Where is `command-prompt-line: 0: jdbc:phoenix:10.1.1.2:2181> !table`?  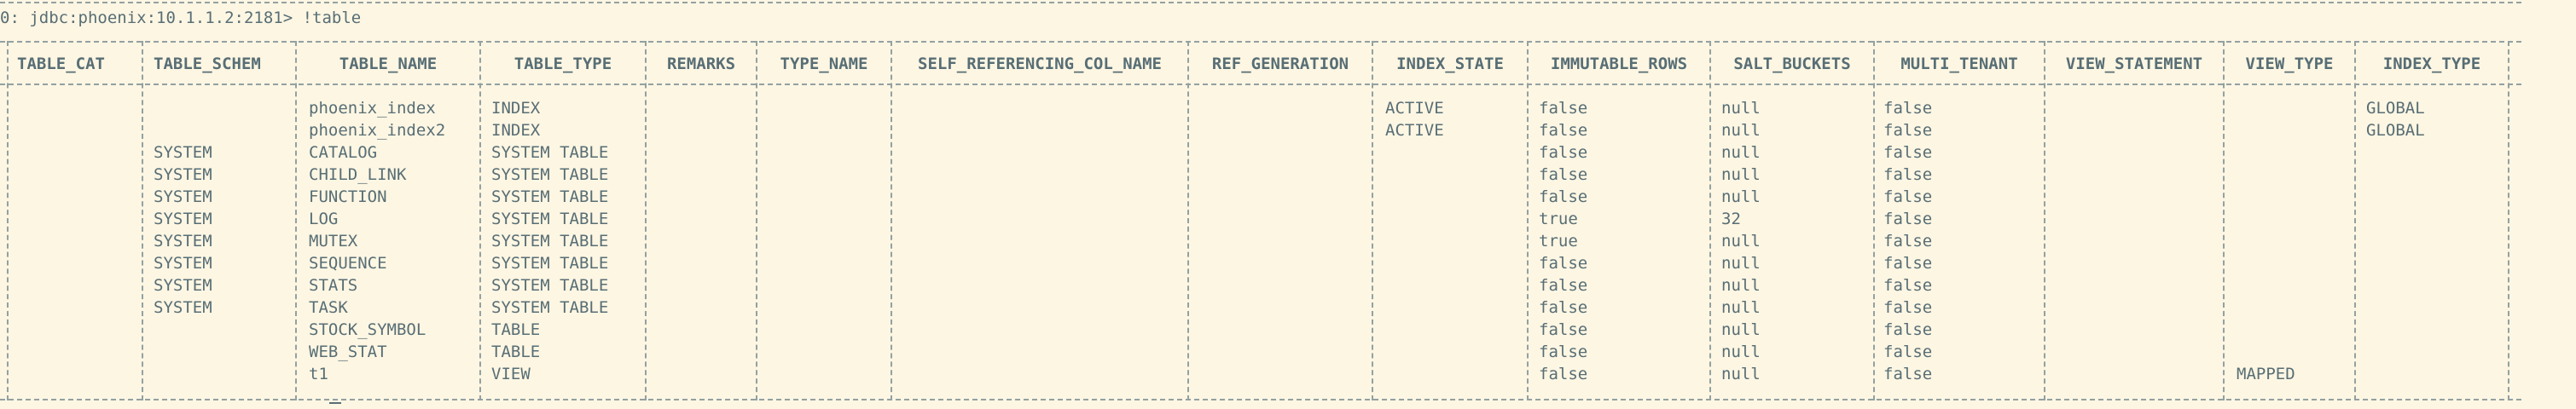
command-prompt-line: 0: jdbc:phoenix:10.1.1.2:2181> !table is located at coordinates (181, 18).